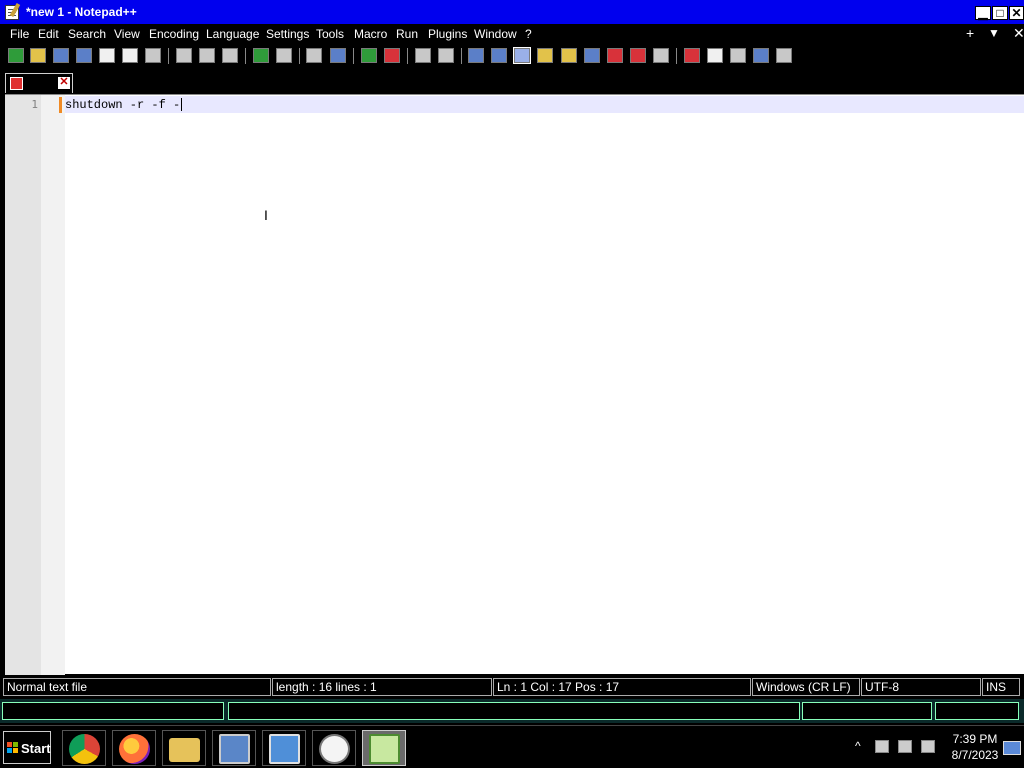 The width and height of the screenshot is (1024, 768). What do you see at coordinates (522, 55) in the screenshot?
I see `indent-guide-icon` at bounding box center [522, 55].